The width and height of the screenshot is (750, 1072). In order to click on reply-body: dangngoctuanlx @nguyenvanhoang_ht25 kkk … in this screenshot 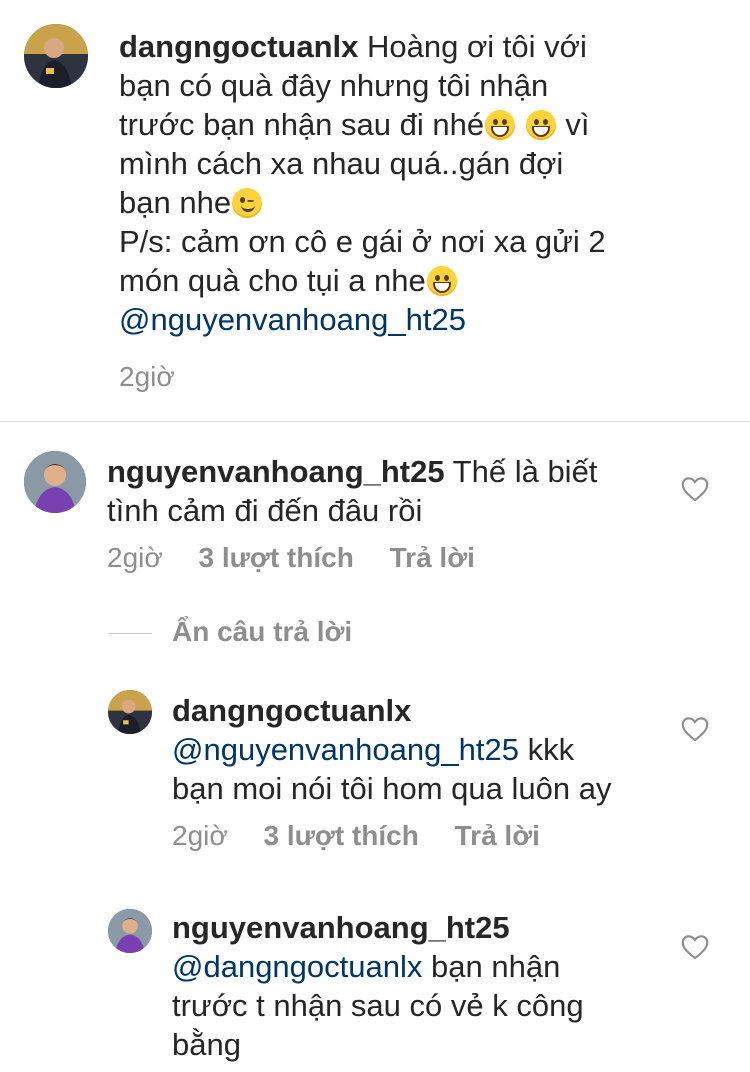, I will do `click(422, 749)`.